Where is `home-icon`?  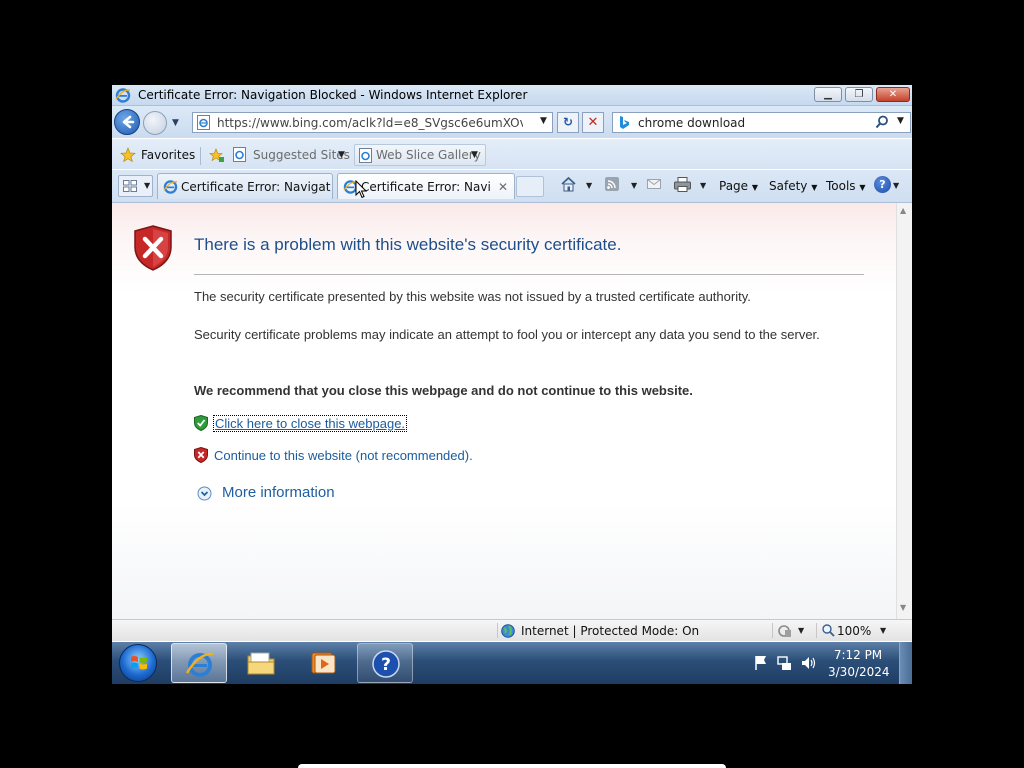
home-icon is located at coordinates (568, 184).